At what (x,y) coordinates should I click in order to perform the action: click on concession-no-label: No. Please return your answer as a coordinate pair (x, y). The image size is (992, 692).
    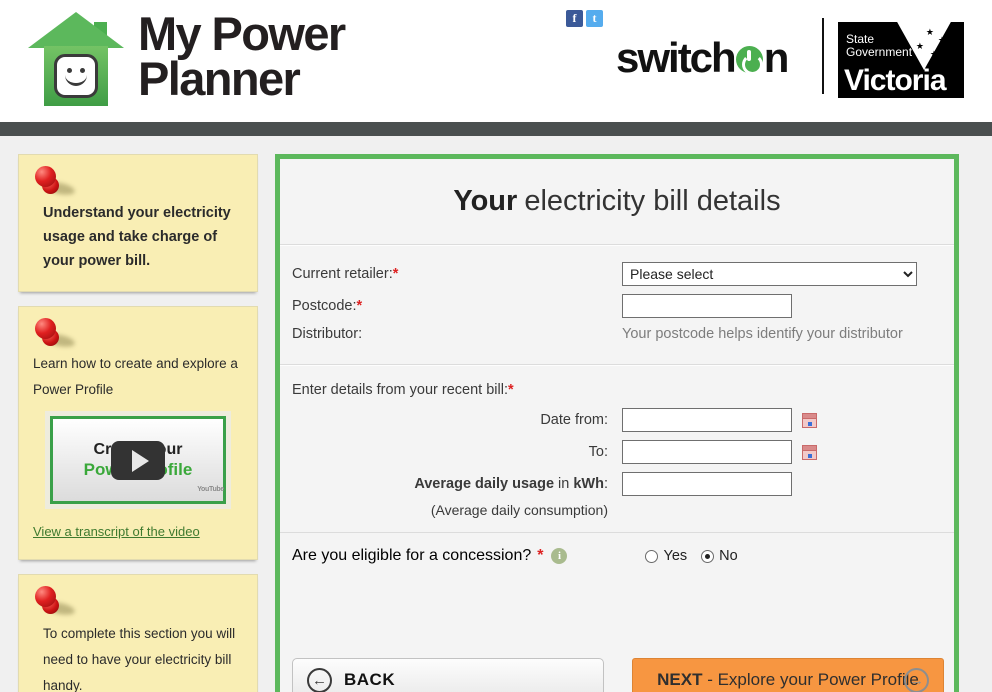
    Looking at the image, I should click on (728, 556).